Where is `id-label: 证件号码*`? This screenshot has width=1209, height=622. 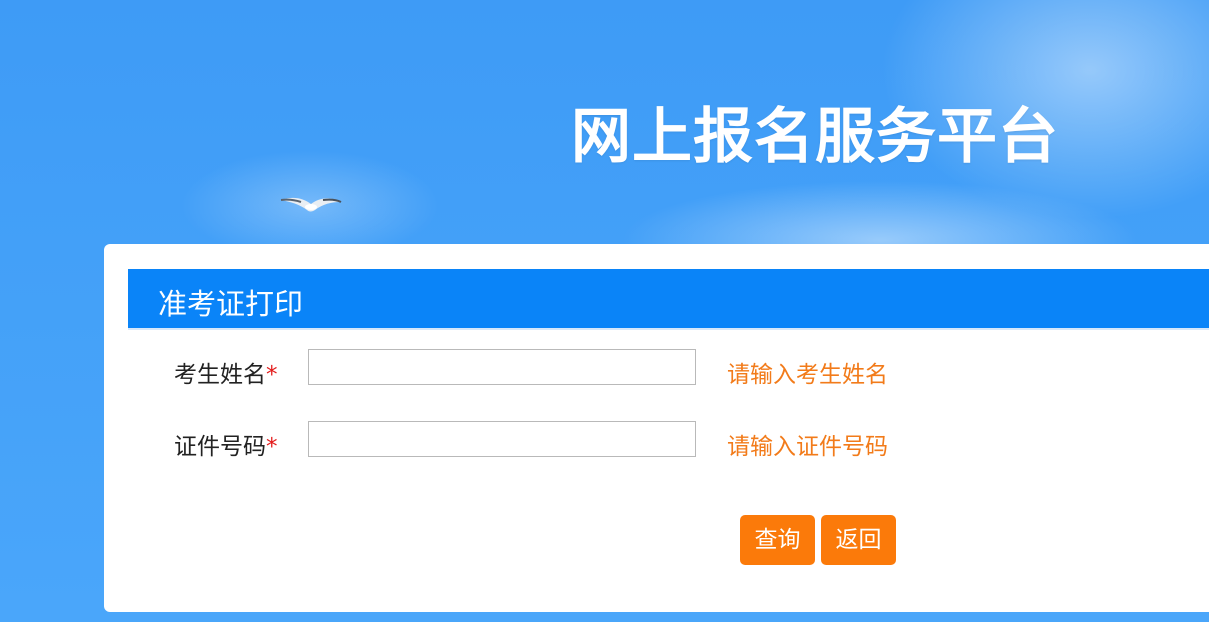 id-label: 证件号码* is located at coordinates (226, 447).